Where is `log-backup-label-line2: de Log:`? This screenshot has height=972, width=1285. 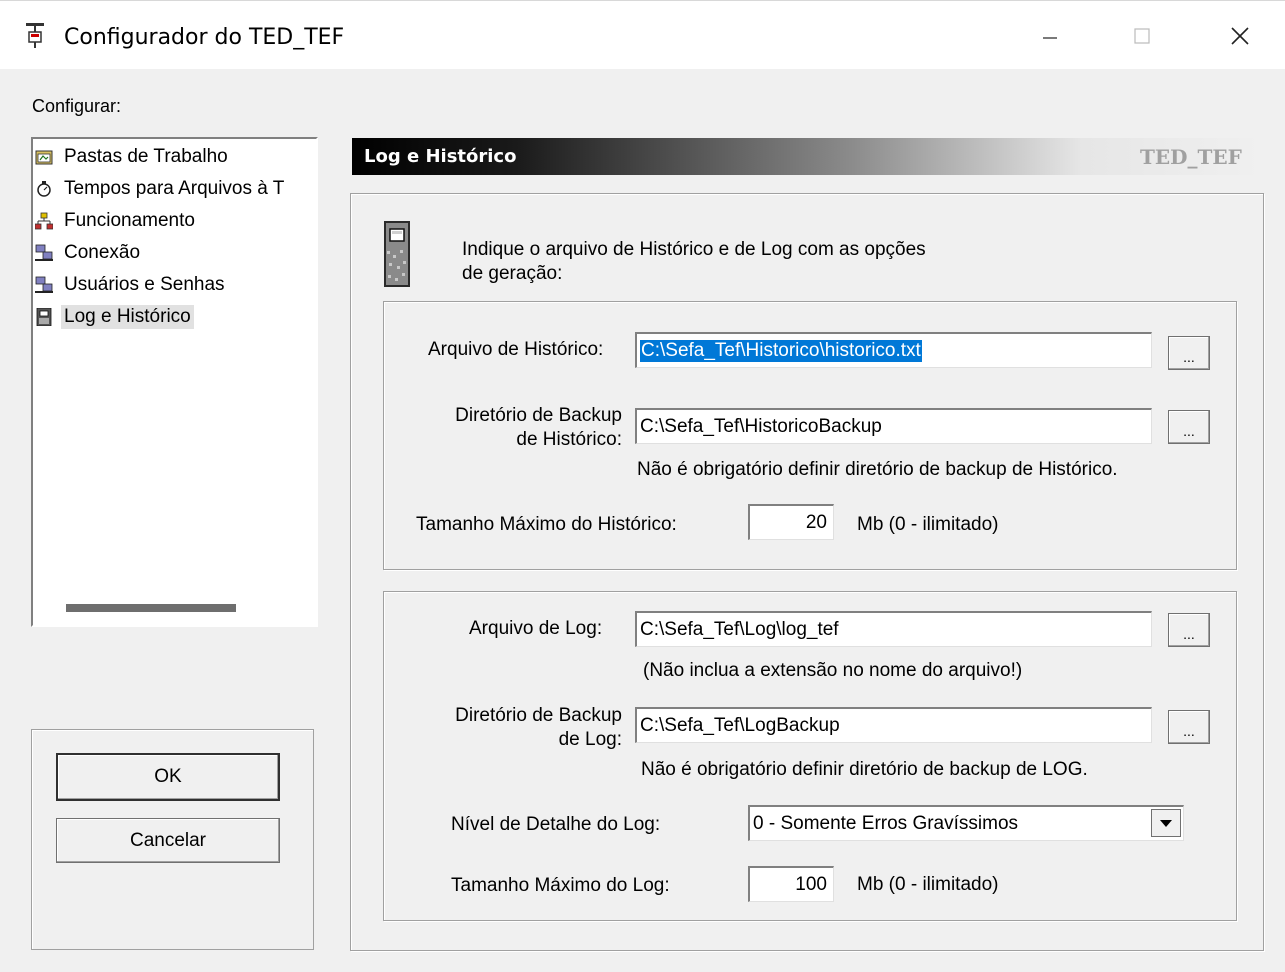 log-backup-label-line2: de Log: is located at coordinates (590, 739).